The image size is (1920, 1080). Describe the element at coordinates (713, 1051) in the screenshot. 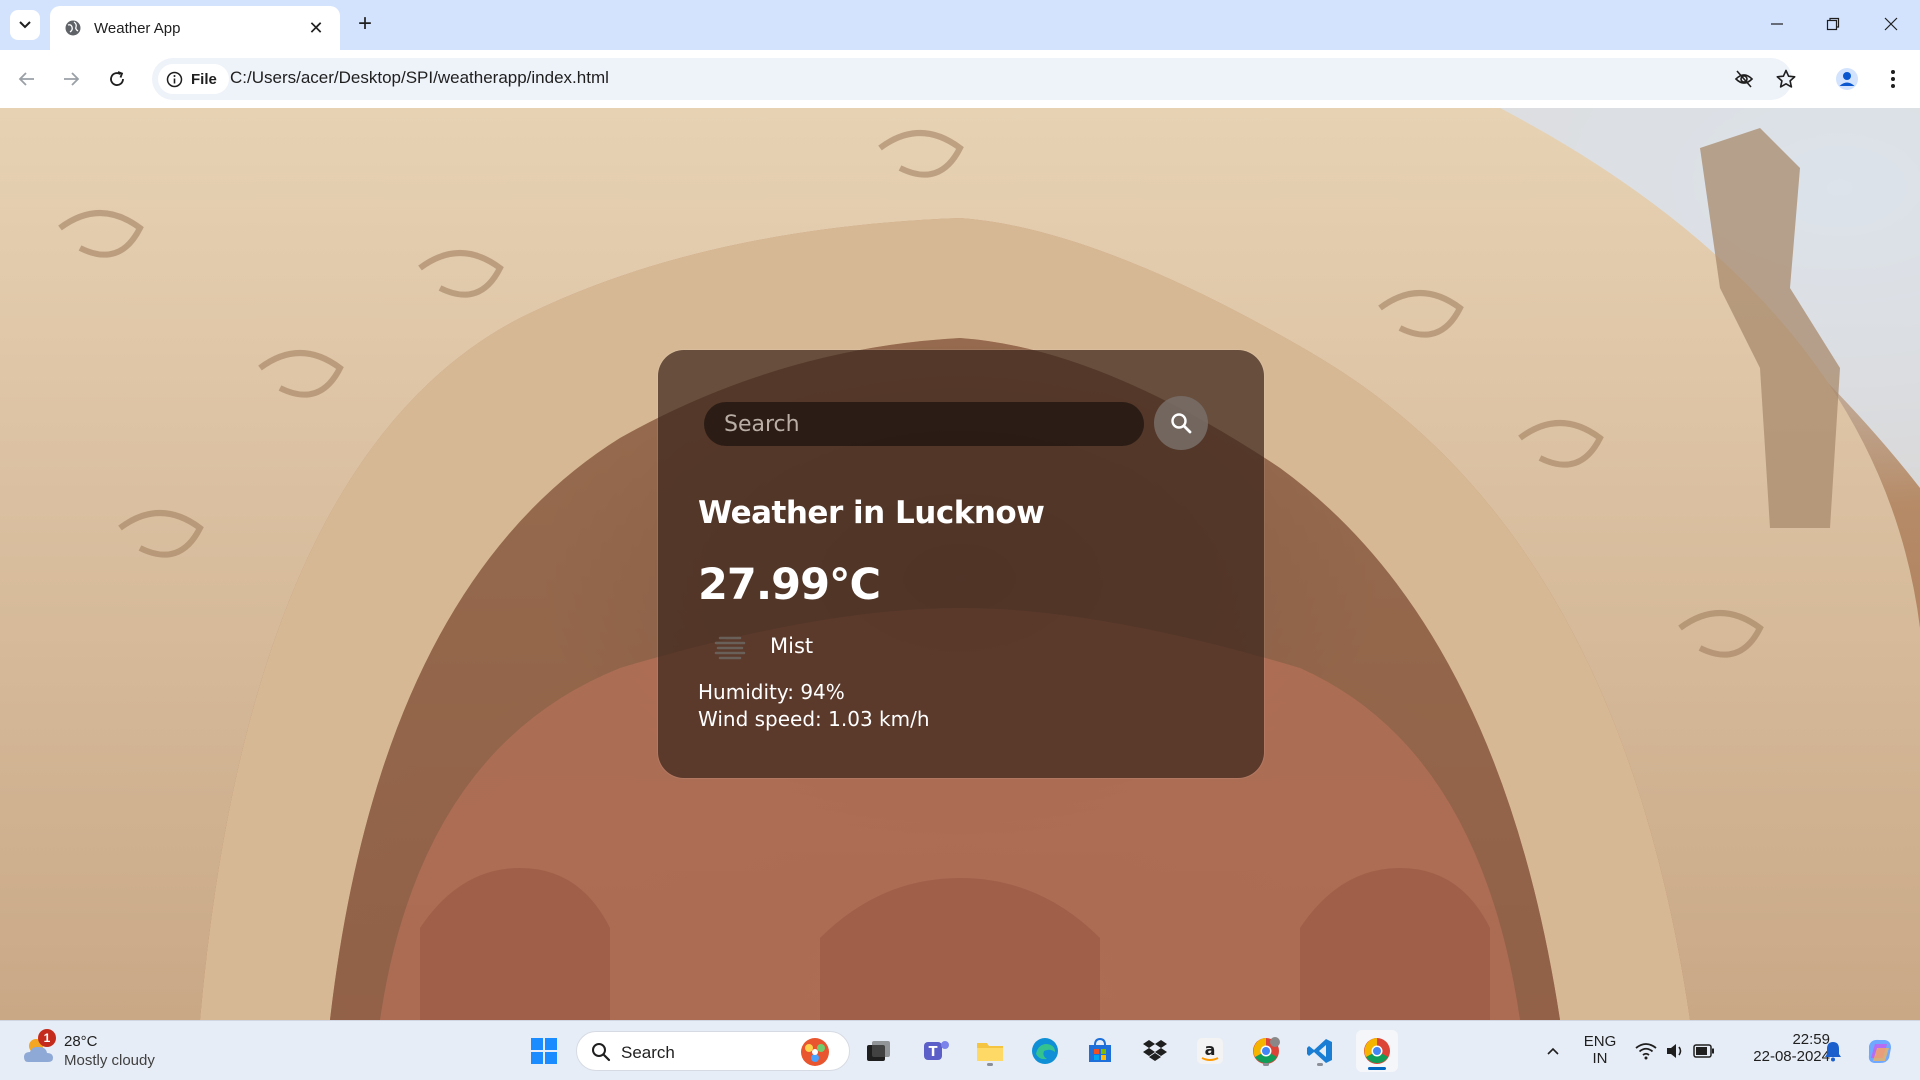

I see `taskbar-search-box: Search` at that location.